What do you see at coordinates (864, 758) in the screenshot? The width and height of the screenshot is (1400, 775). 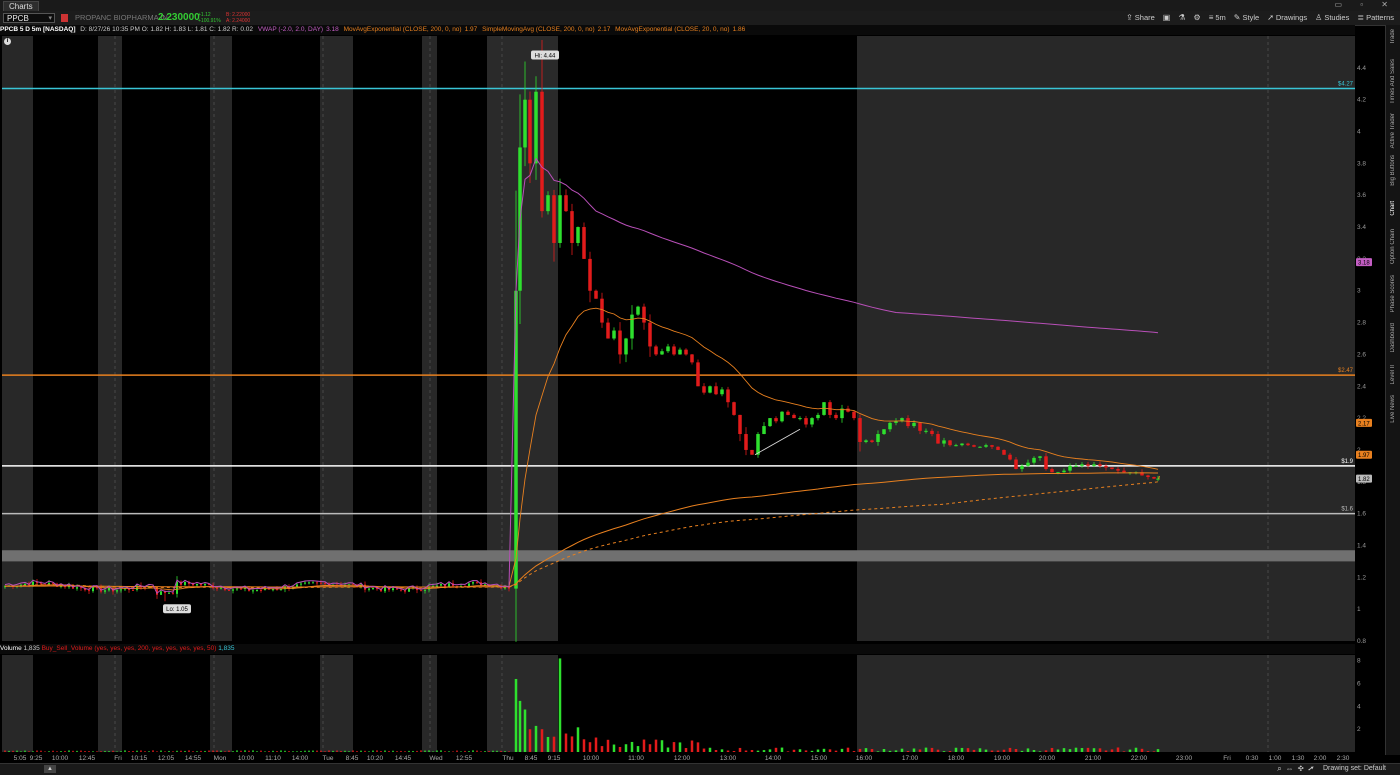 I see `time-tick: 16:00` at bounding box center [864, 758].